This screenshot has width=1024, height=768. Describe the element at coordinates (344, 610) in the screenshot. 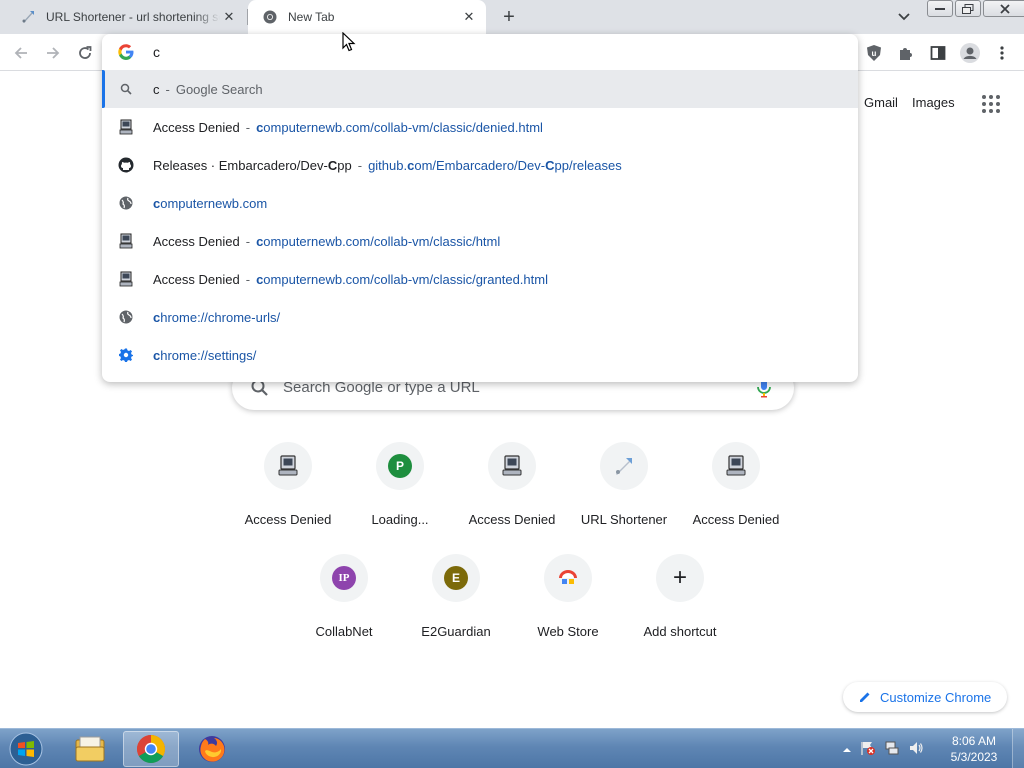

I see `shortcut-tile: IP CollabNet` at that location.